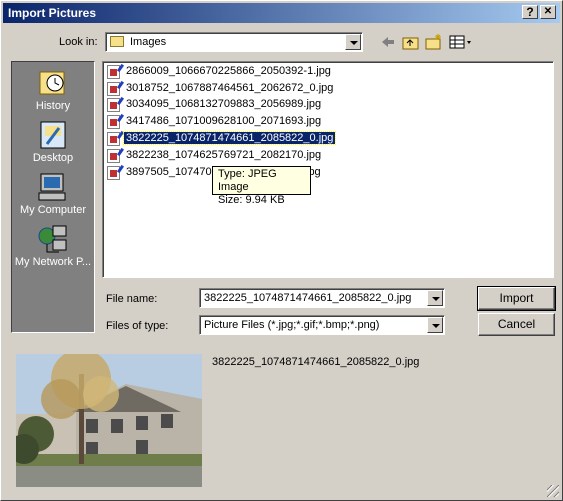 The image size is (563, 501). What do you see at coordinates (148, 42) in the screenshot?
I see `look-in-value: Images` at bounding box center [148, 42].